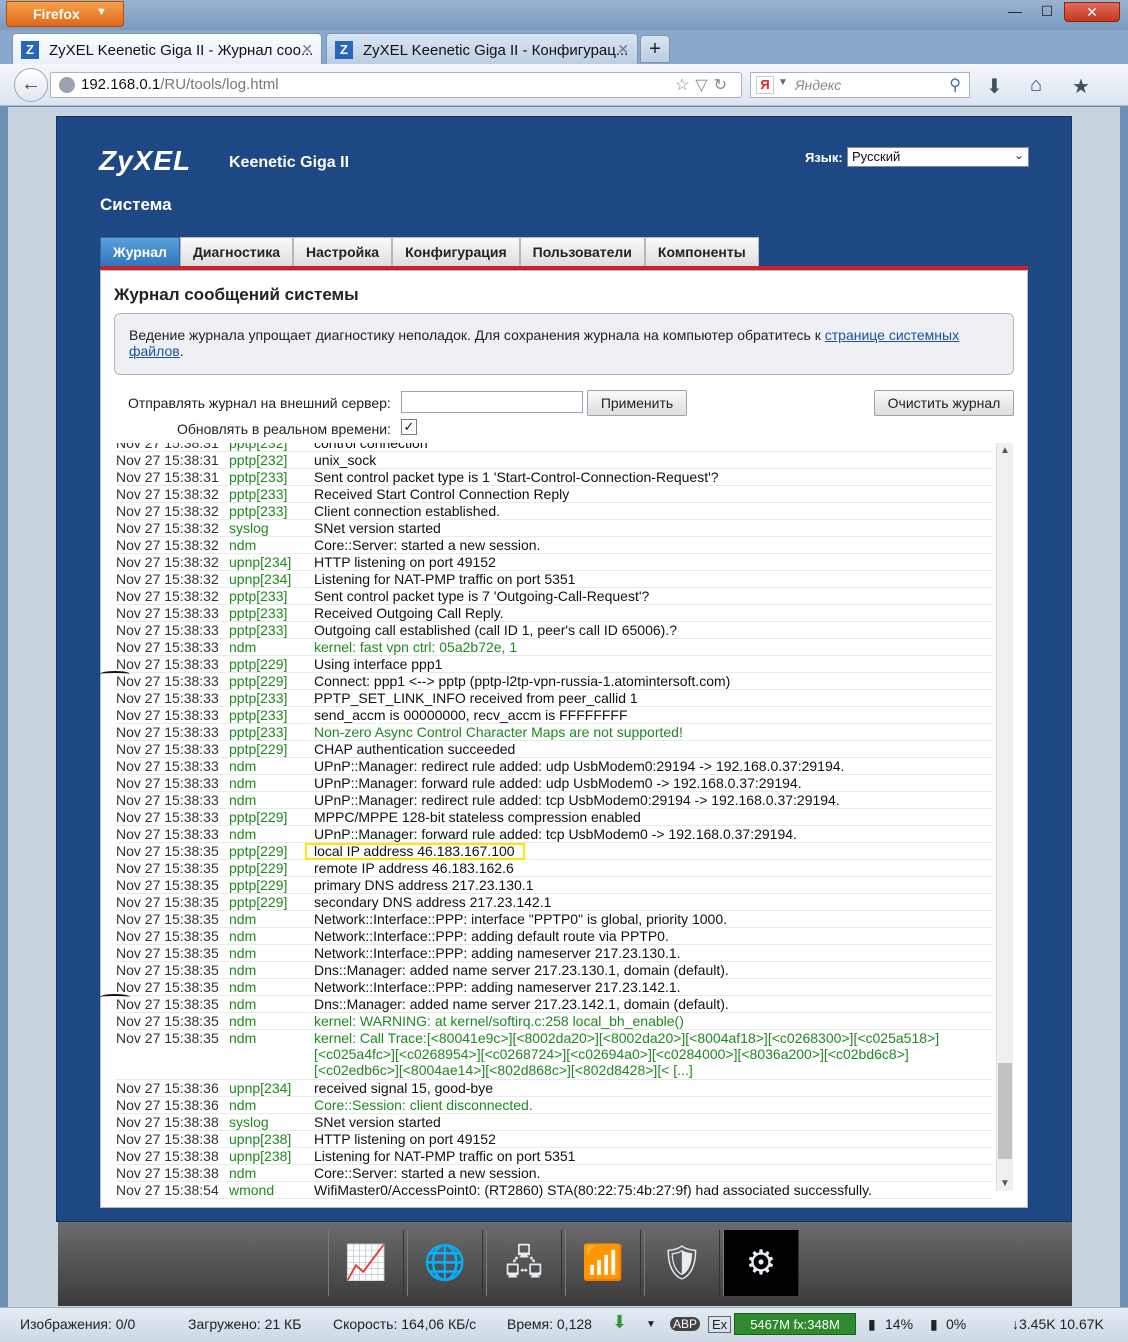  Describe the element at coordinates (582, 252) in the screenshot. I see `tab-users: Пользователи` at that location.